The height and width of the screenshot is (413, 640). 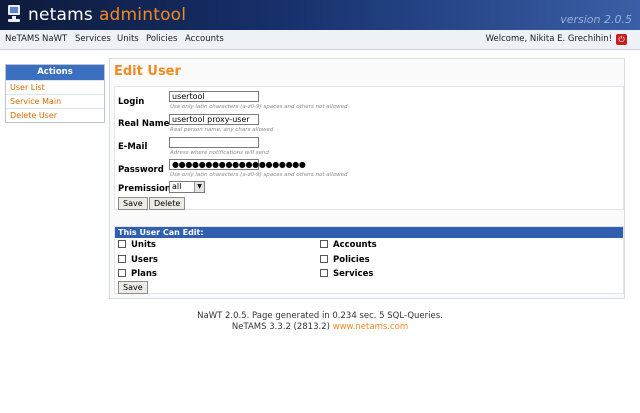 I want to click on logo-text-admintool: admintool, so click(x=142, y=15).